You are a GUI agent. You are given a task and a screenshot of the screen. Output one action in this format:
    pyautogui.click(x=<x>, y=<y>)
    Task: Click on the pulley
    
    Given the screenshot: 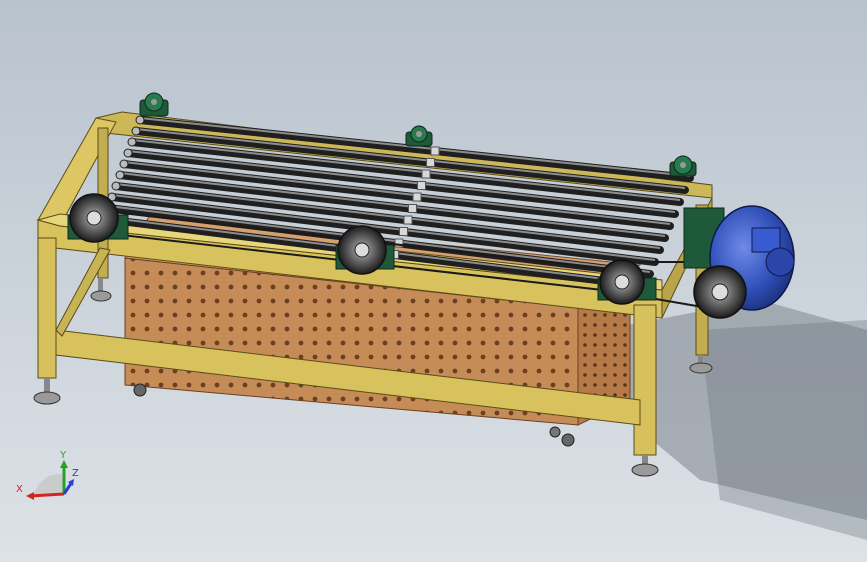 What is the action you would take?
    pyautogui.click(x=627, y=282)
    